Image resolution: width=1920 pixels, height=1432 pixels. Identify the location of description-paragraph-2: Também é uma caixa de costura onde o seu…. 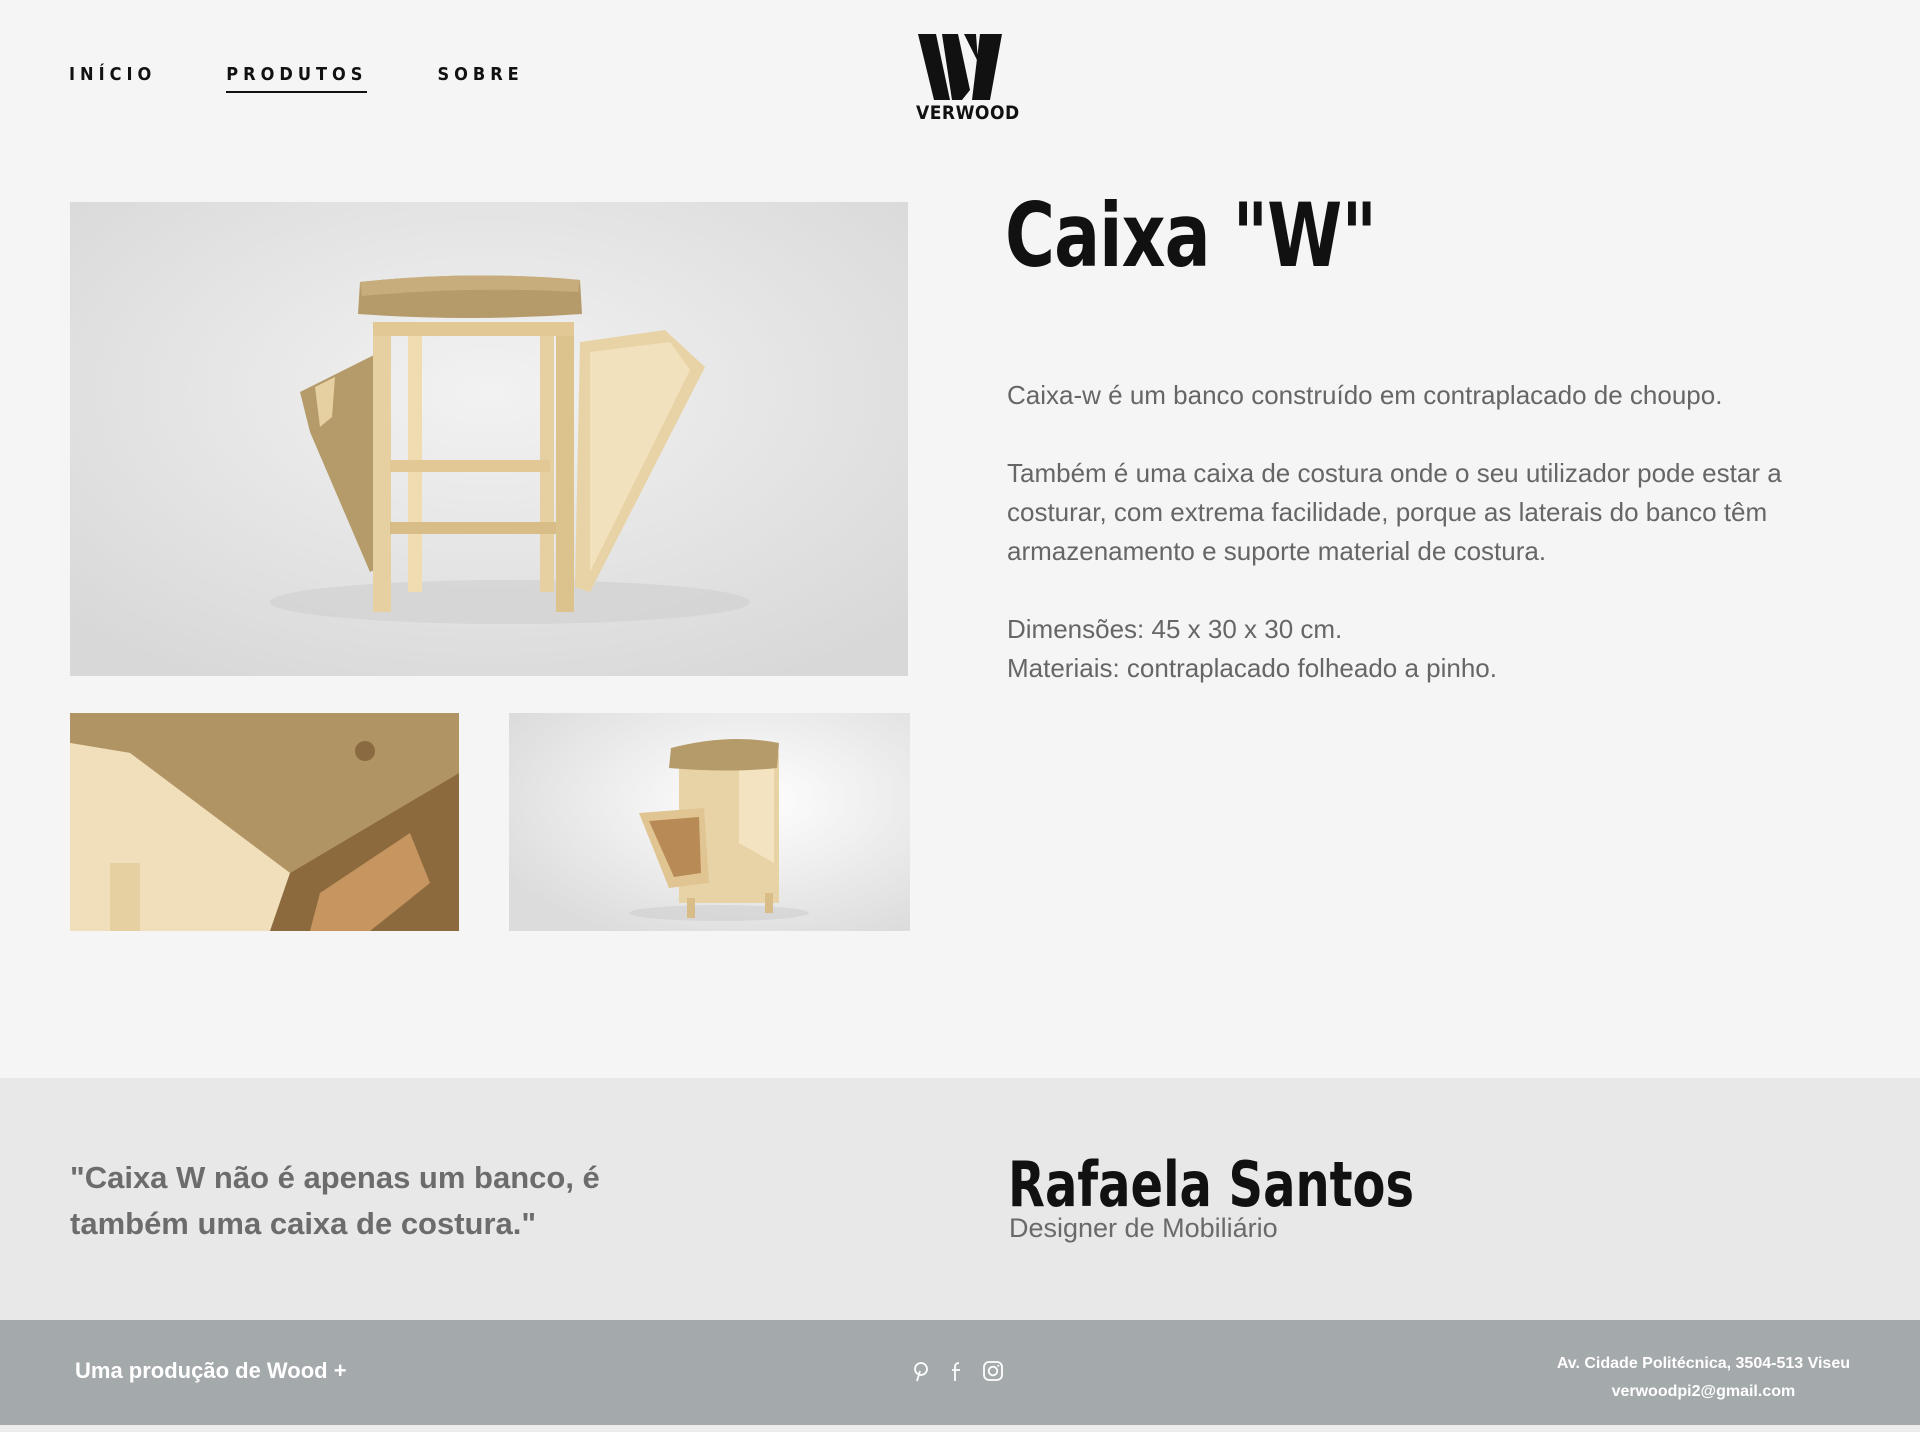
(1394, 512).